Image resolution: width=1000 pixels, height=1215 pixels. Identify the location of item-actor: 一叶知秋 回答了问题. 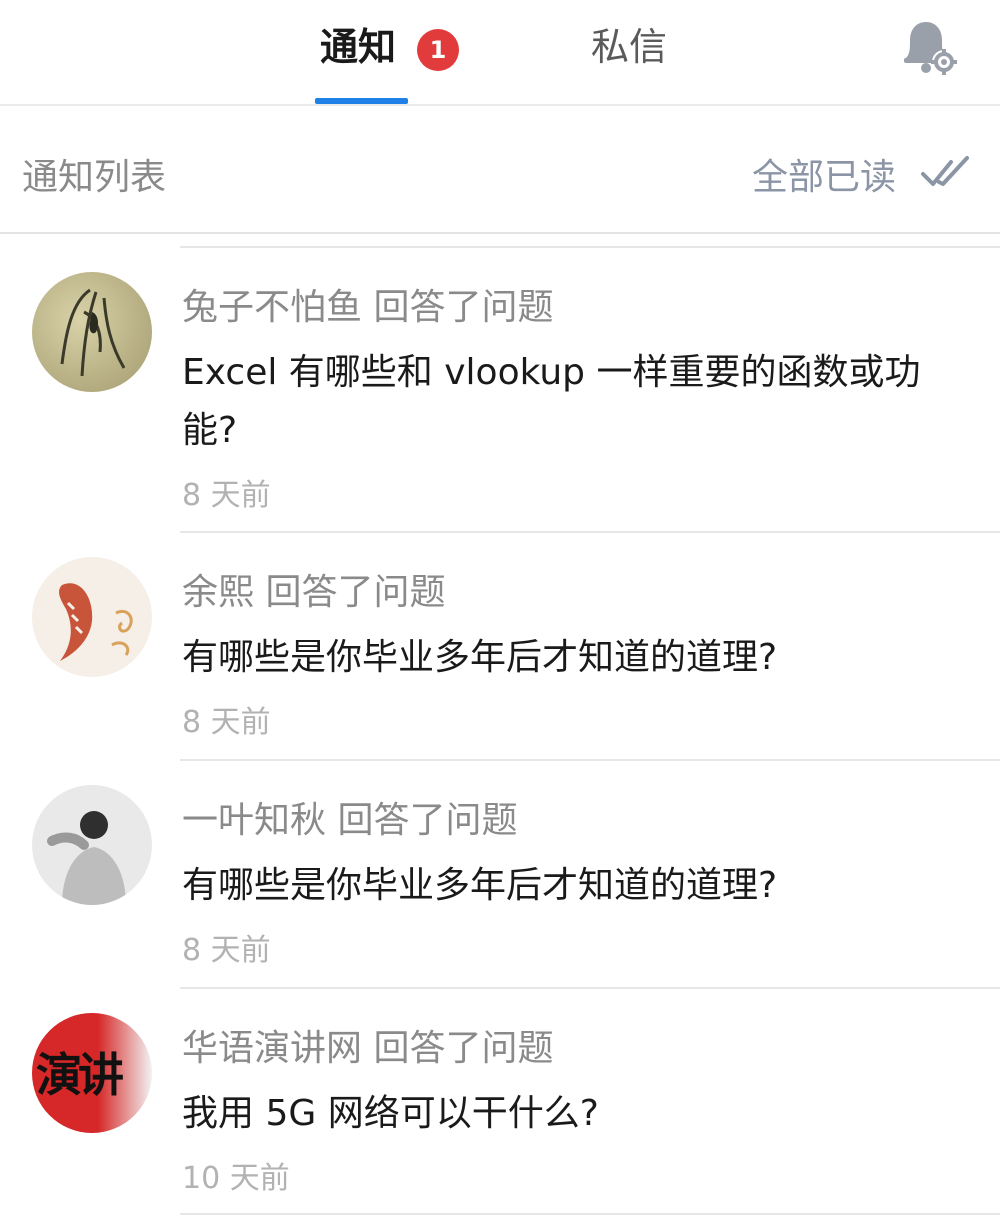
(350, 820).